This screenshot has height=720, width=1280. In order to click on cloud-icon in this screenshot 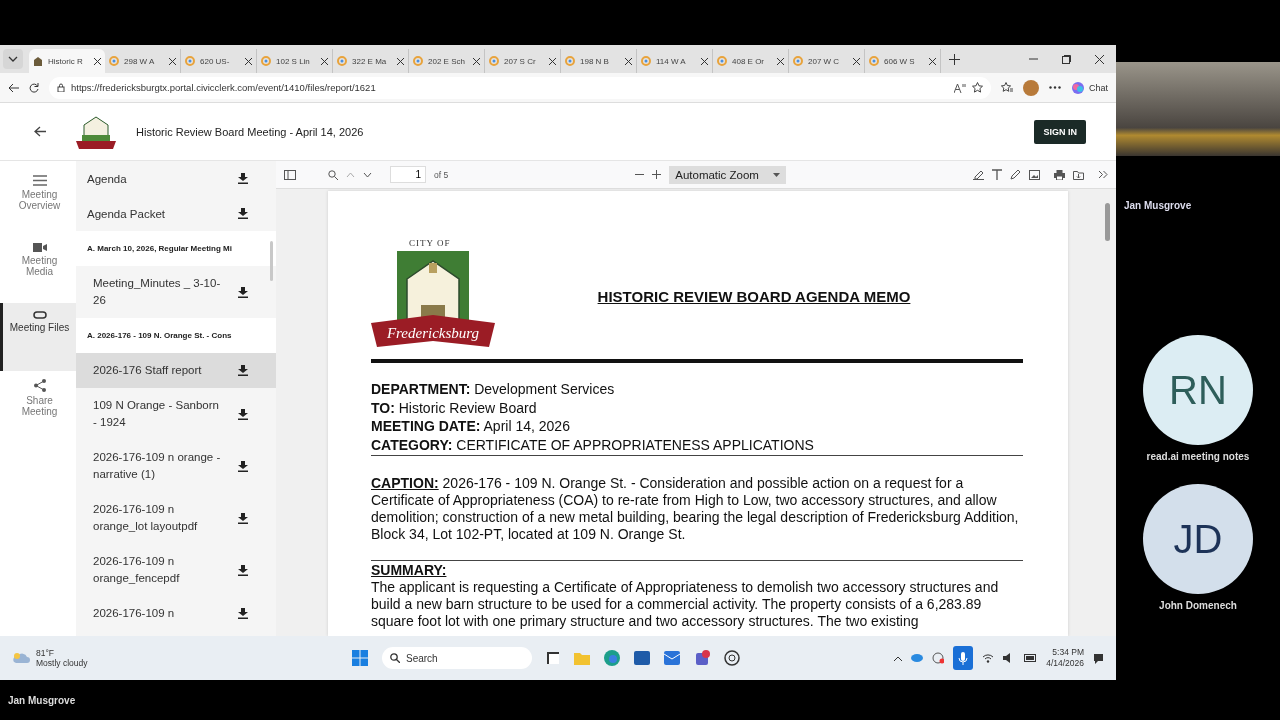, I will do `click(917, 658)`.